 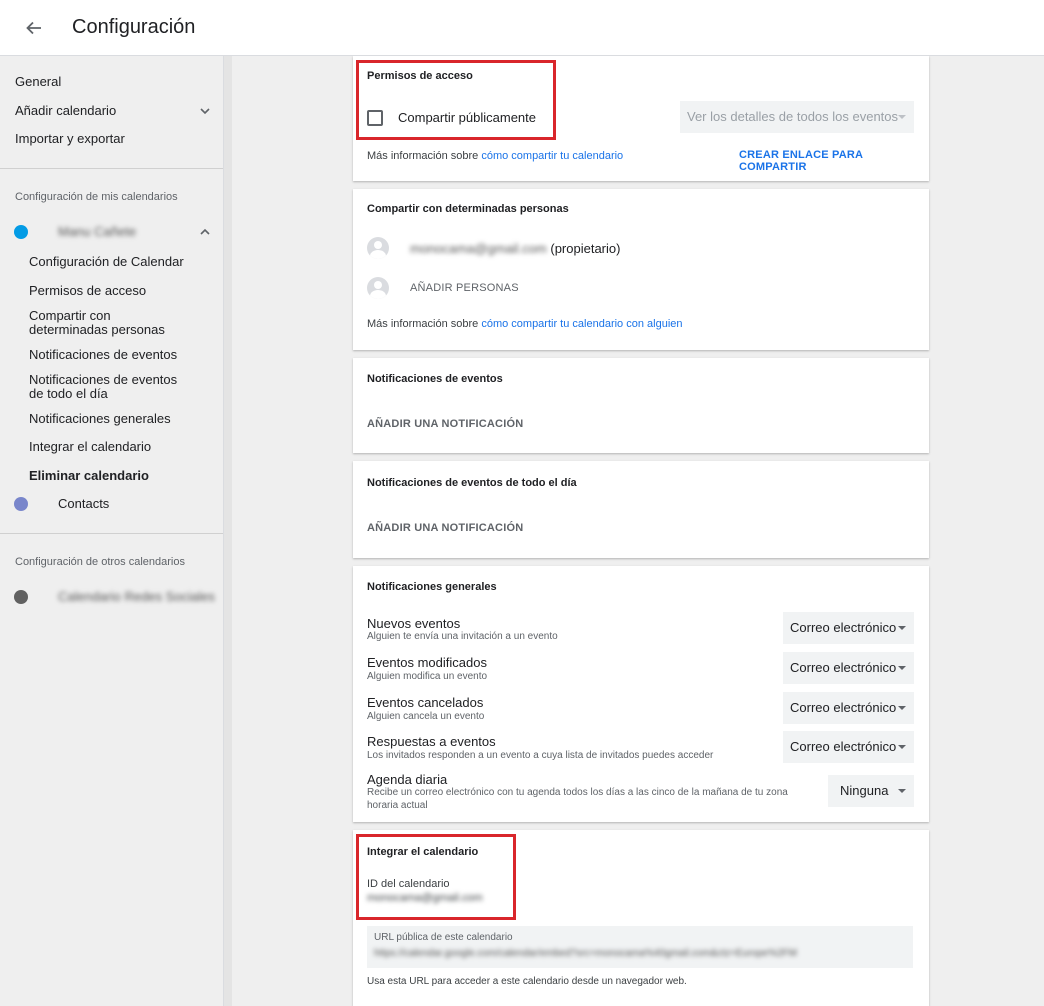 What do you see at coordinates (435, 379) in the screenshot?
I see `card-title: Notificaciones de eventos` at bounding box center [435, 379].